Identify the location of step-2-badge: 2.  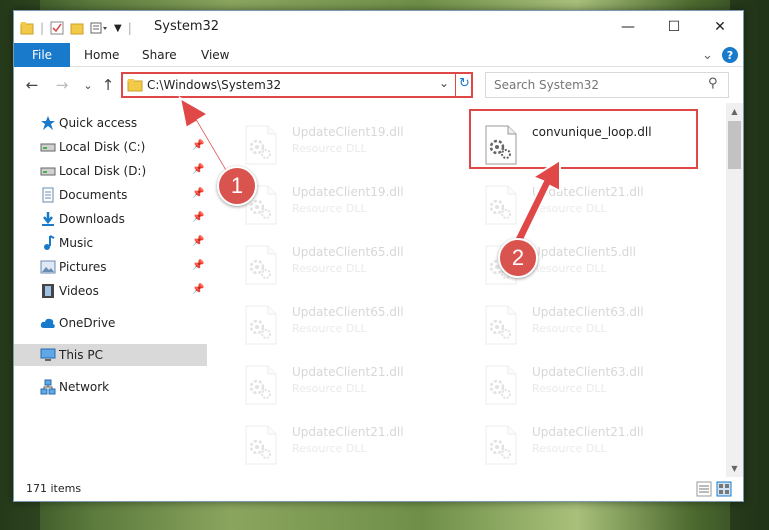
(518, 258).